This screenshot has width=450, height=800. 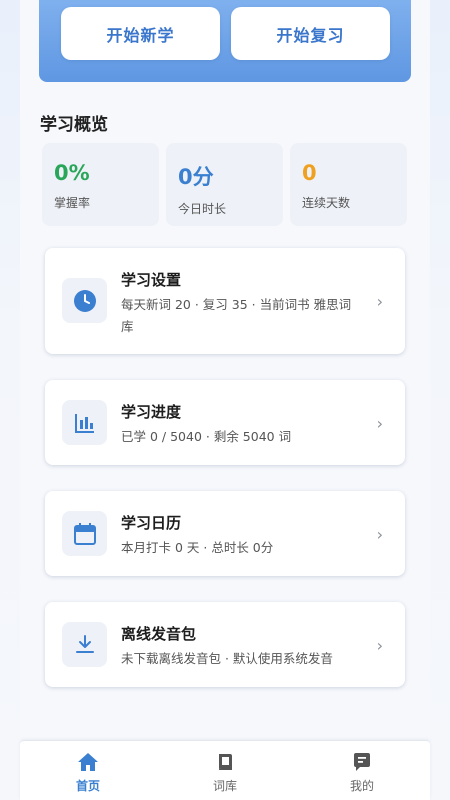 I want to click on offline-audio-title: 离线发音包, so click(x=159, y=634).